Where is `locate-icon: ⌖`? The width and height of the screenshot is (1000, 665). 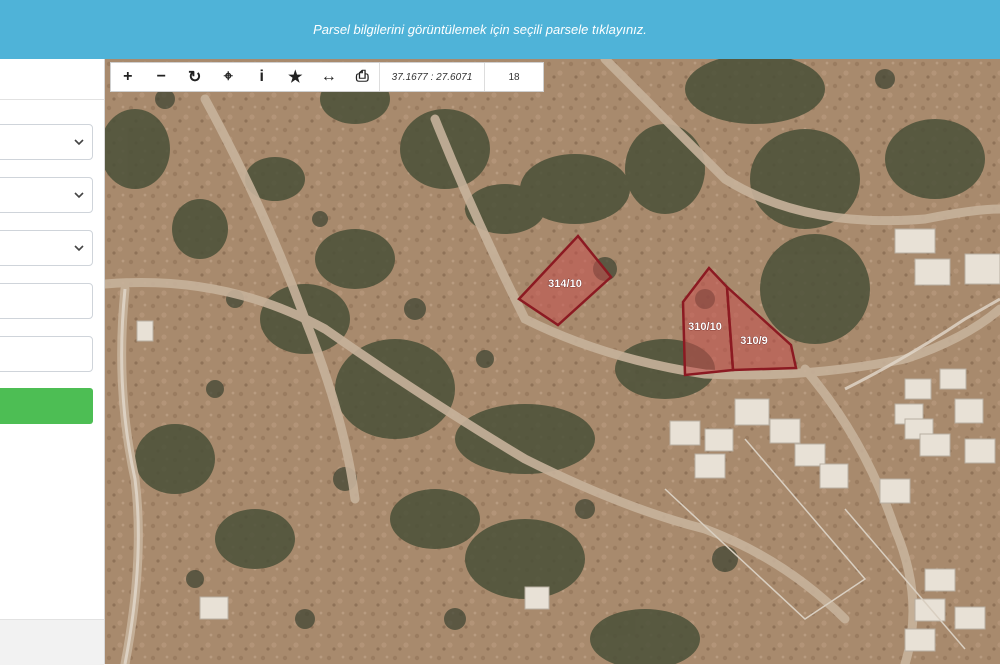
locate-icon: ⌖ is located at coordinates (228, 76).